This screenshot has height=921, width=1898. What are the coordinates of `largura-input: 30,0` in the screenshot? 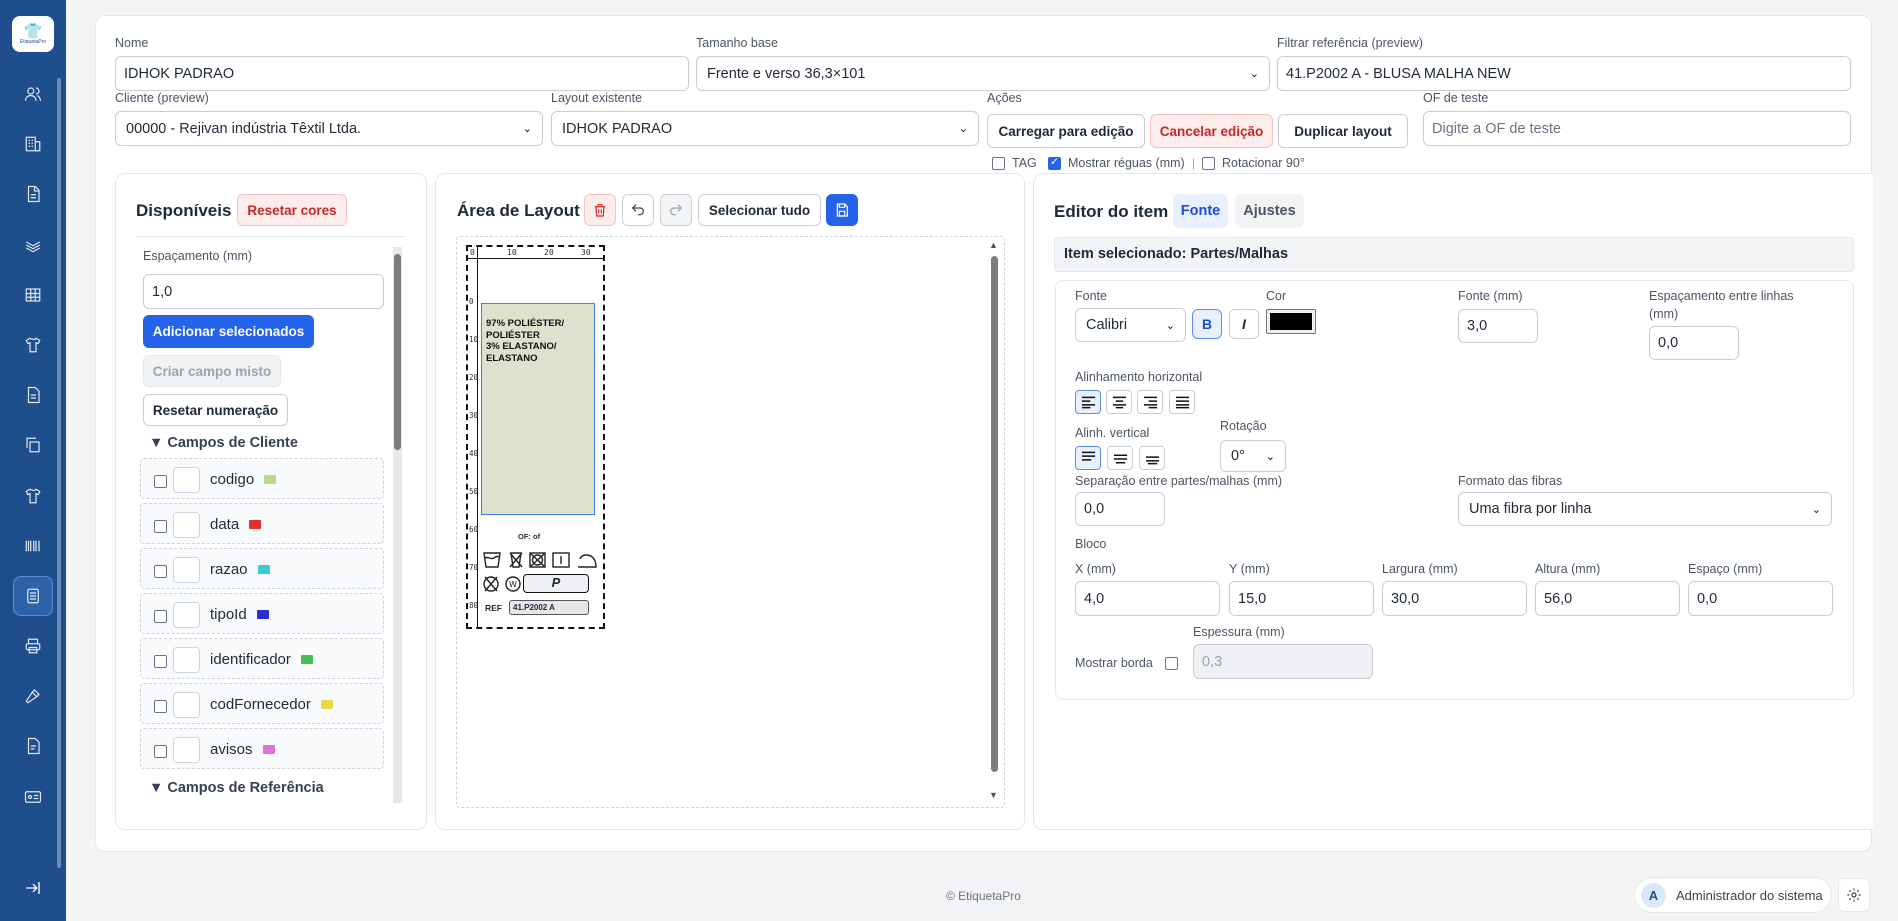 It's located at (1454, 598).